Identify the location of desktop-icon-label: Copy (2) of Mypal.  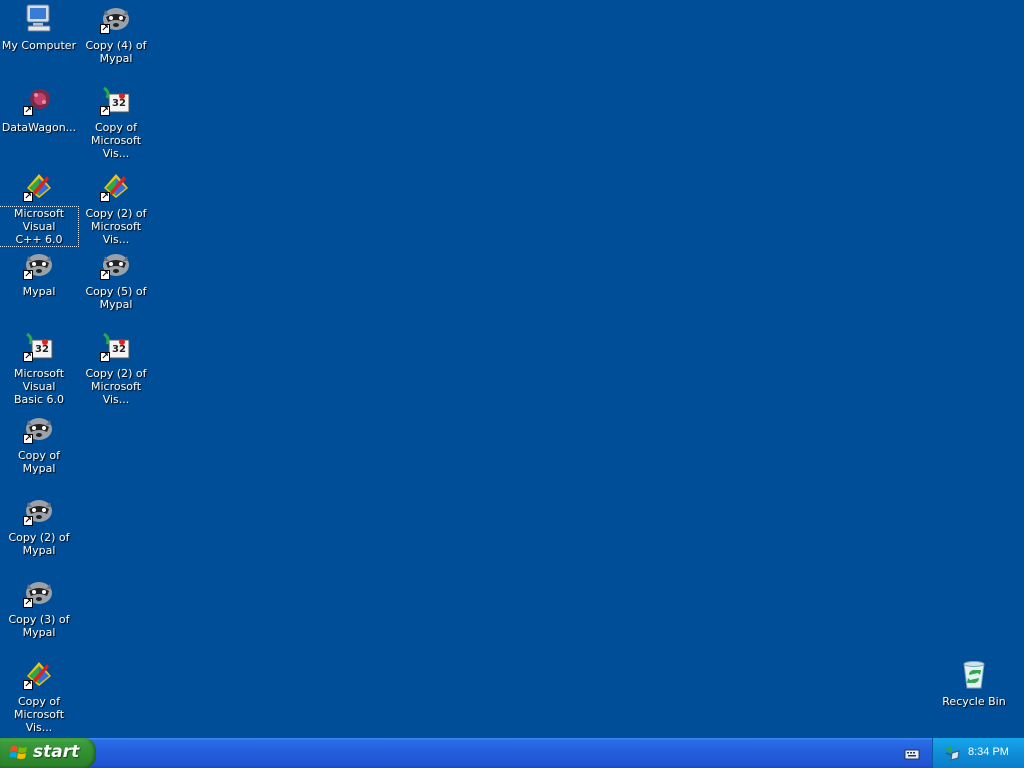
(39, 544).